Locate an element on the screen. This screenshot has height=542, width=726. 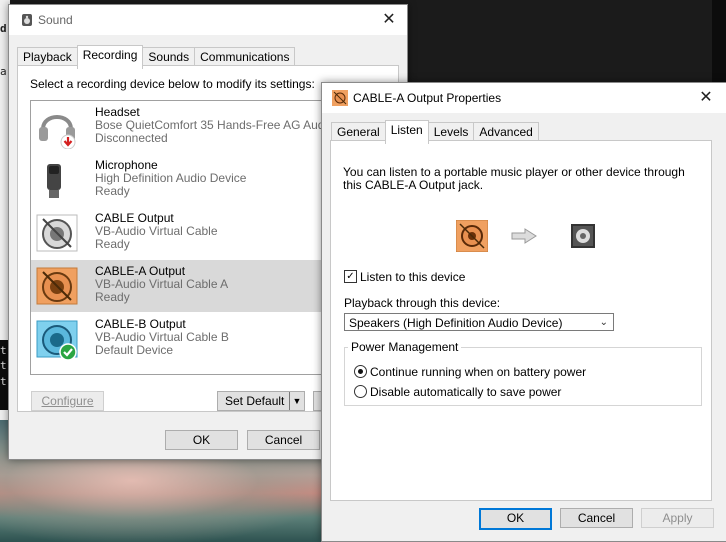
window-title: CABLE-A Output Properties is located at coordinates (427, 98).